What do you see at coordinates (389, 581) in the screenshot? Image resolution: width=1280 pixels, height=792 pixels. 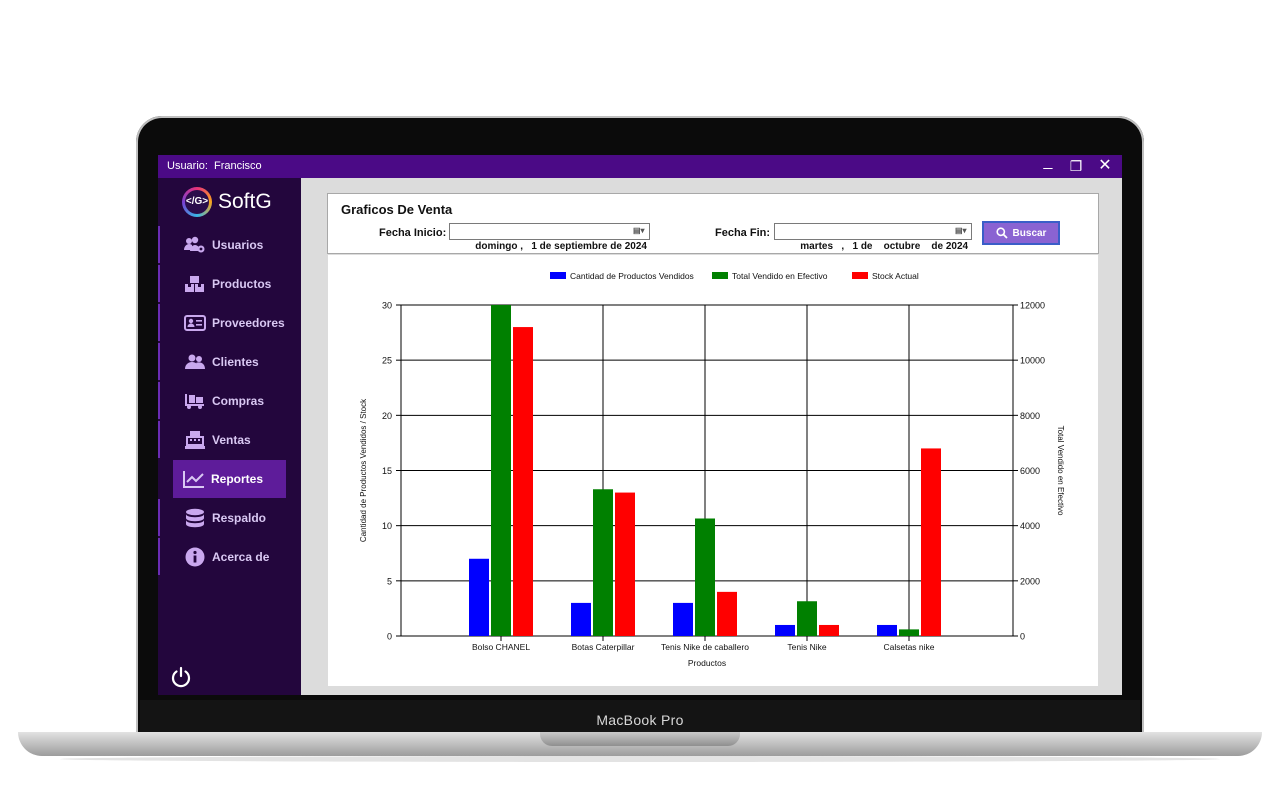 I see `y-tick-label: 5` at bounding box center [389, 581].